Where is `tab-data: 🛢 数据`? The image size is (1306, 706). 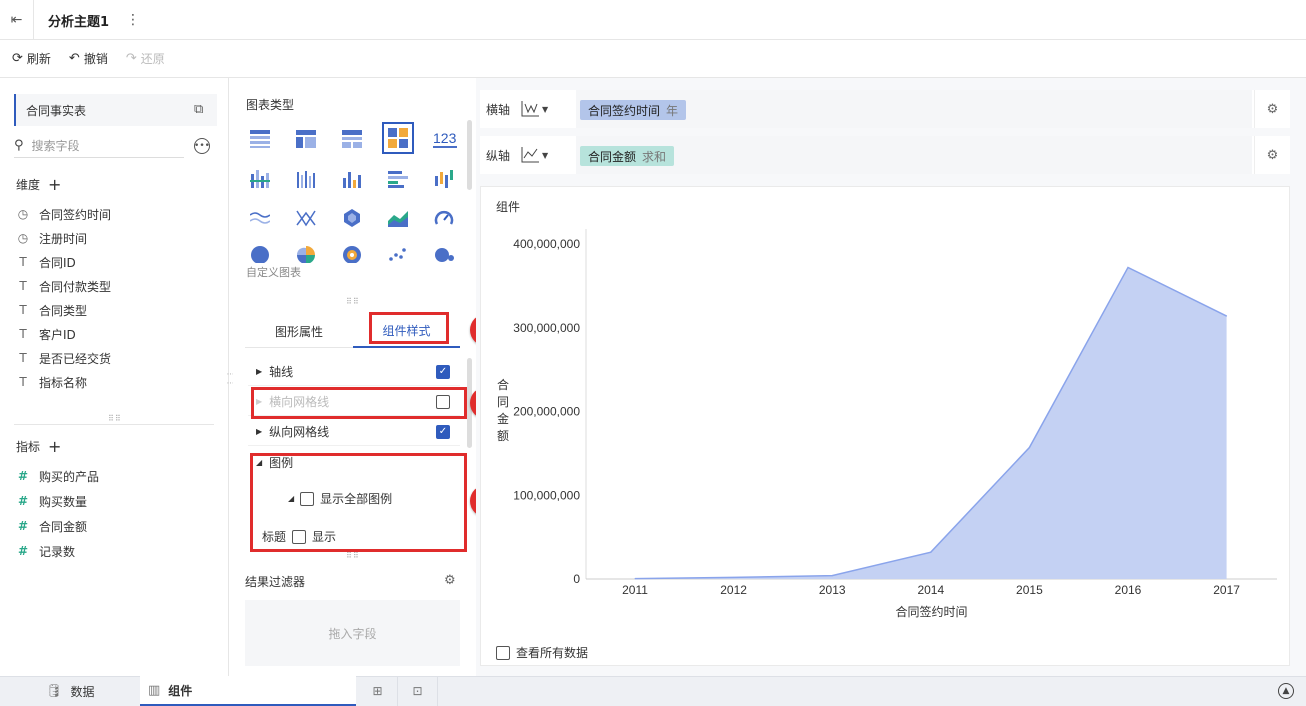
tab-data: 🛢 数据 is located at coordinates (70, 691).